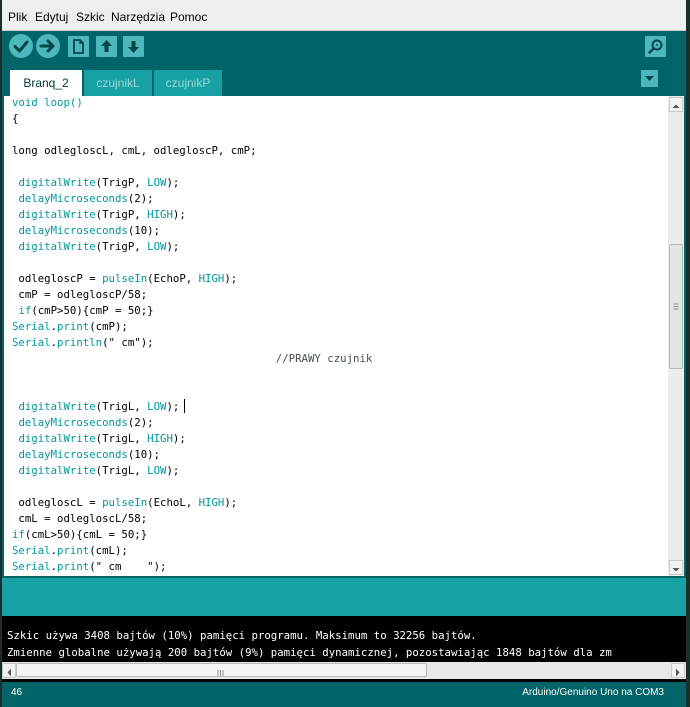  What do you see at coordinates (92, 310) in the screenshot?
I see `code-token: (cmP>50){cmP = 50;}` at bounding box center [92, 310].